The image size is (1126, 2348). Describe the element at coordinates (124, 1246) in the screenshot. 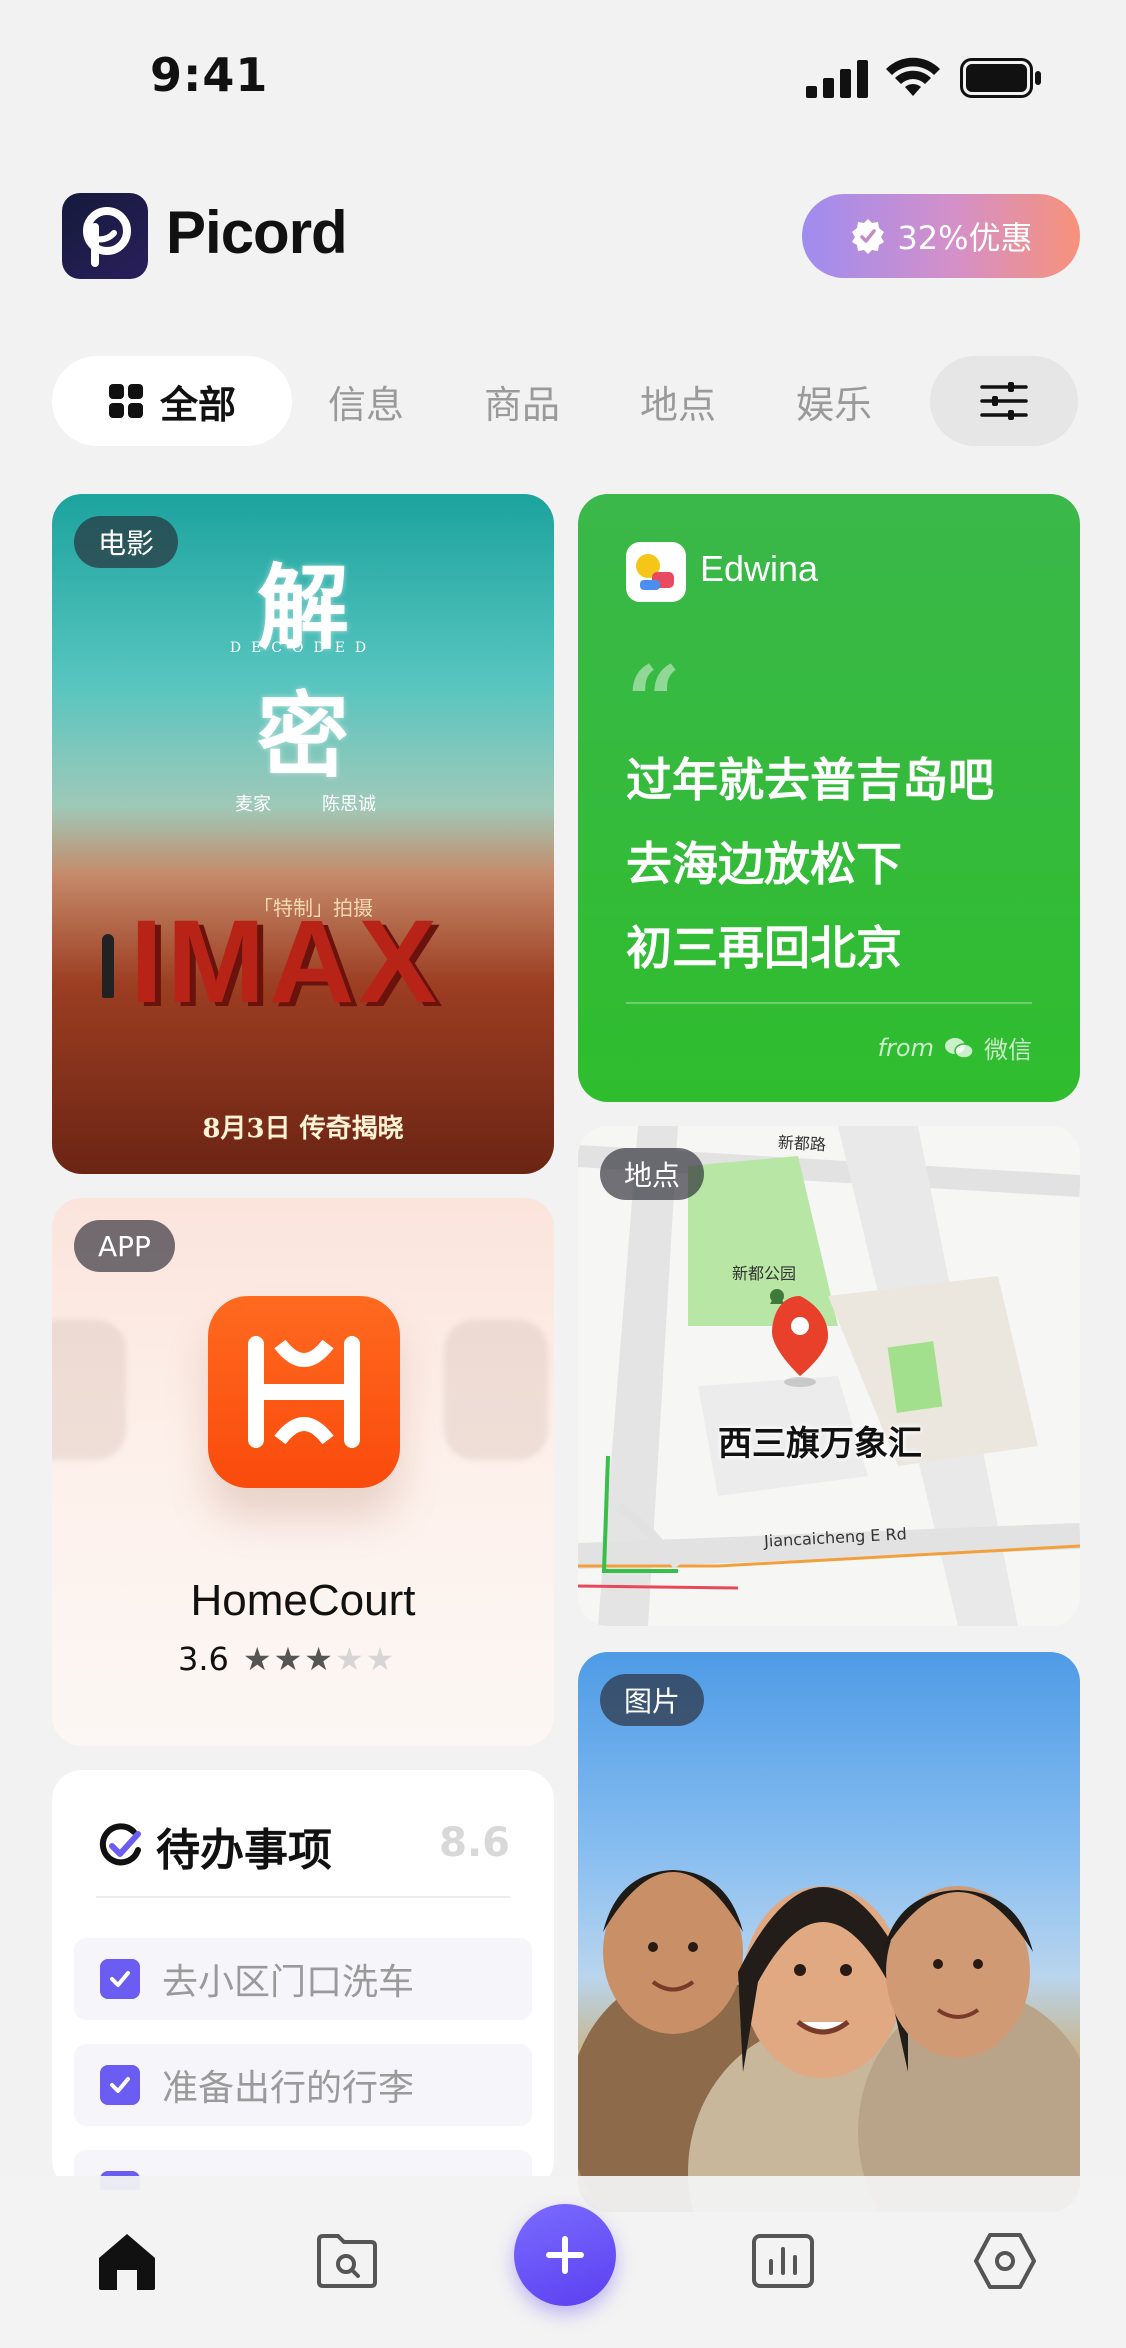

I see `app-tag: APP` at that location.